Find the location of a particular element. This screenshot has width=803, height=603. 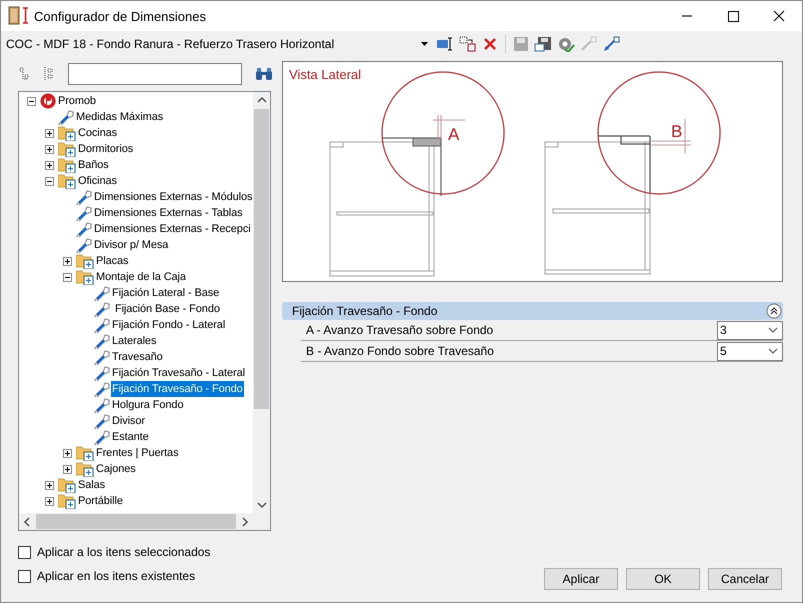

dimension-label: A is located at coordinates (454, 134).